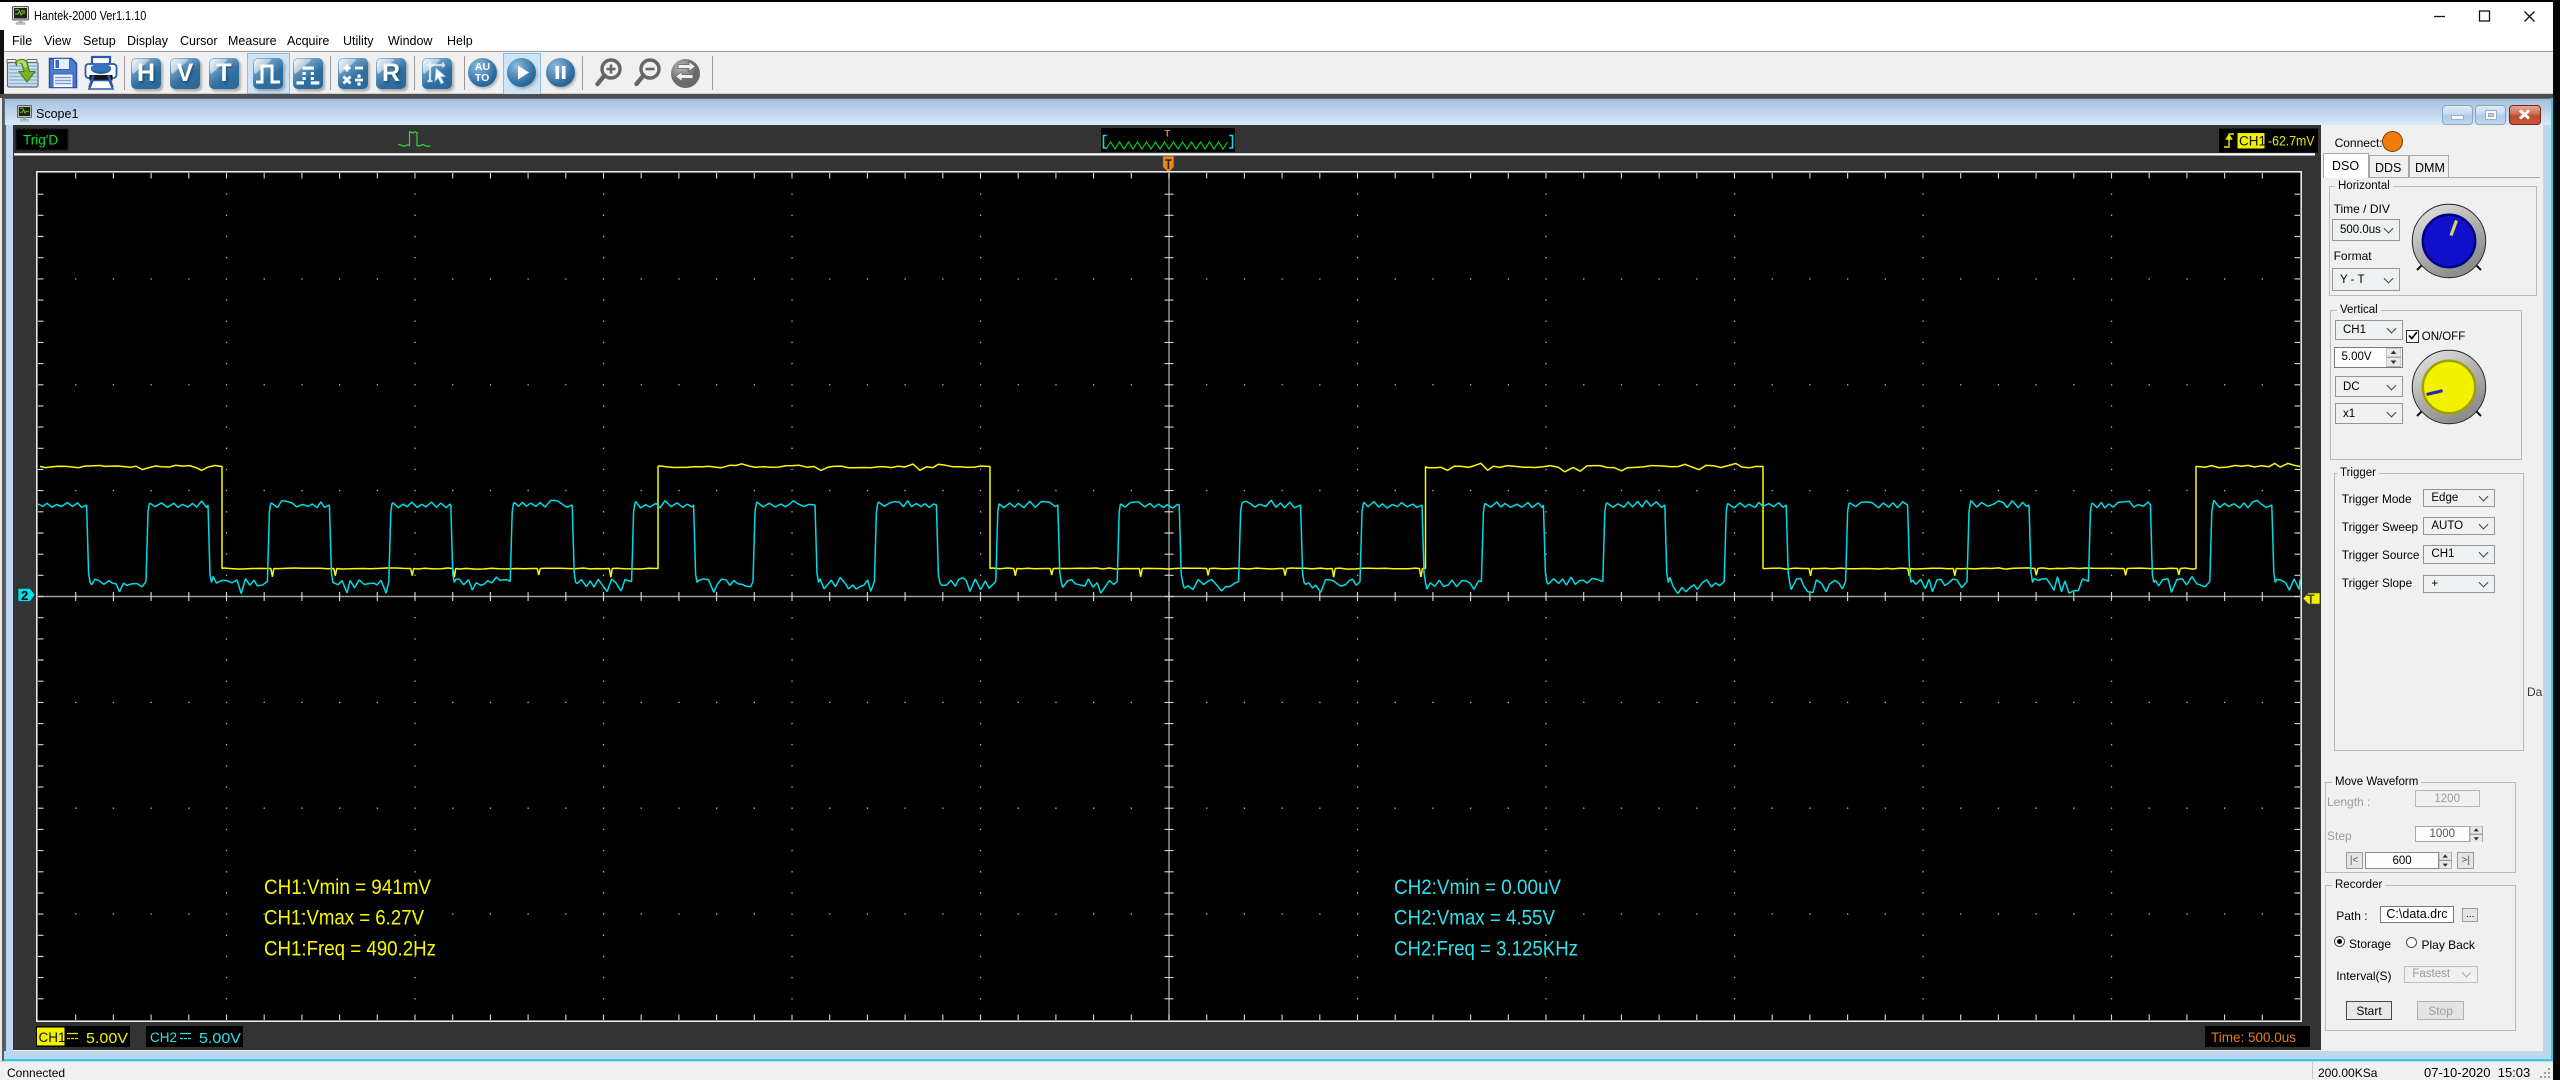 This screenshot has height=1080, width=2560. I want to click on svg-text: 2, so click(24, 595).